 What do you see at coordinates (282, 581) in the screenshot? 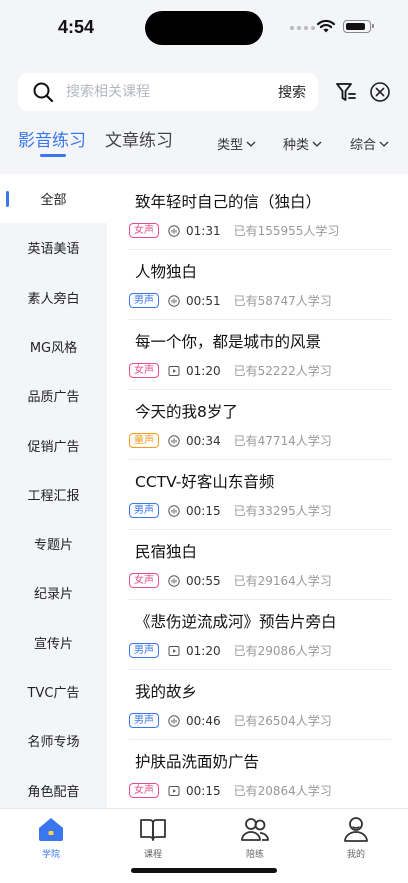
I see `learner-count: 已有29164人学习` at bounding box center [282, 581].